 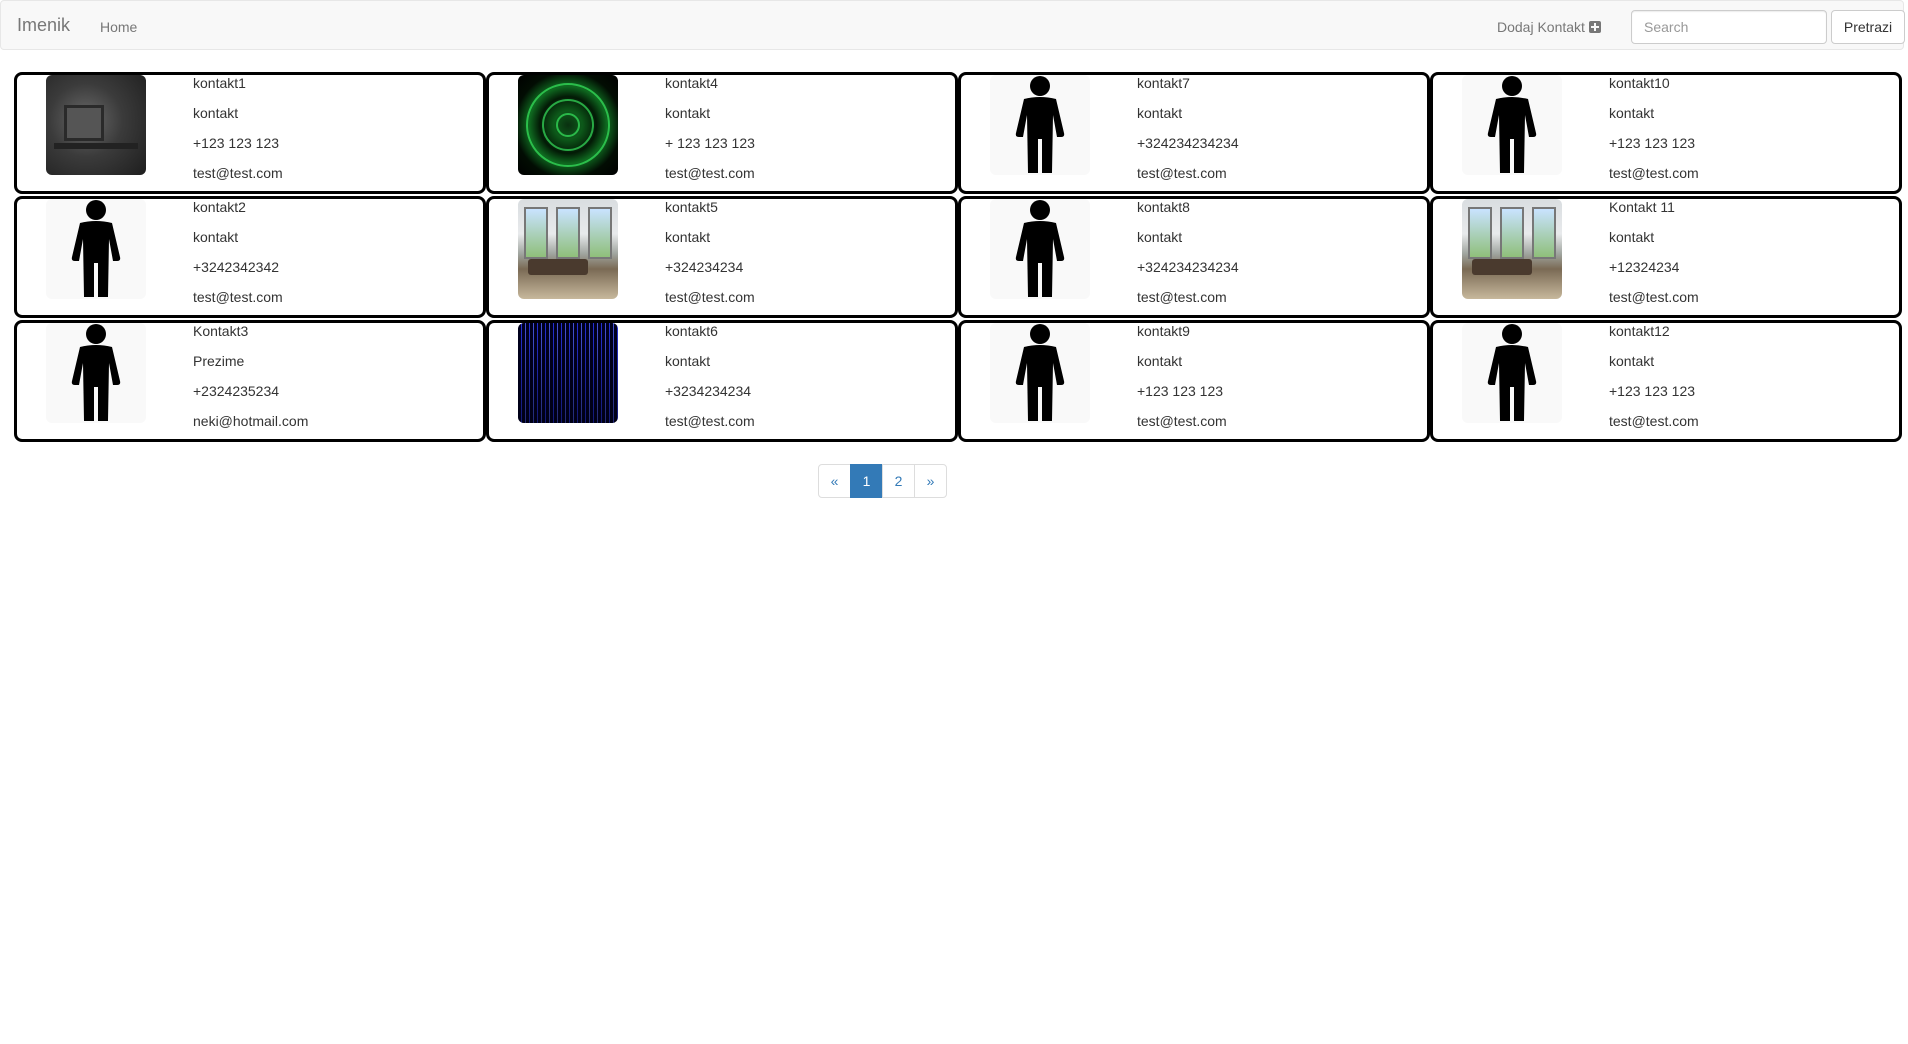 I want to click on contact-name: kontakt12, so click(x=1639, y=331).